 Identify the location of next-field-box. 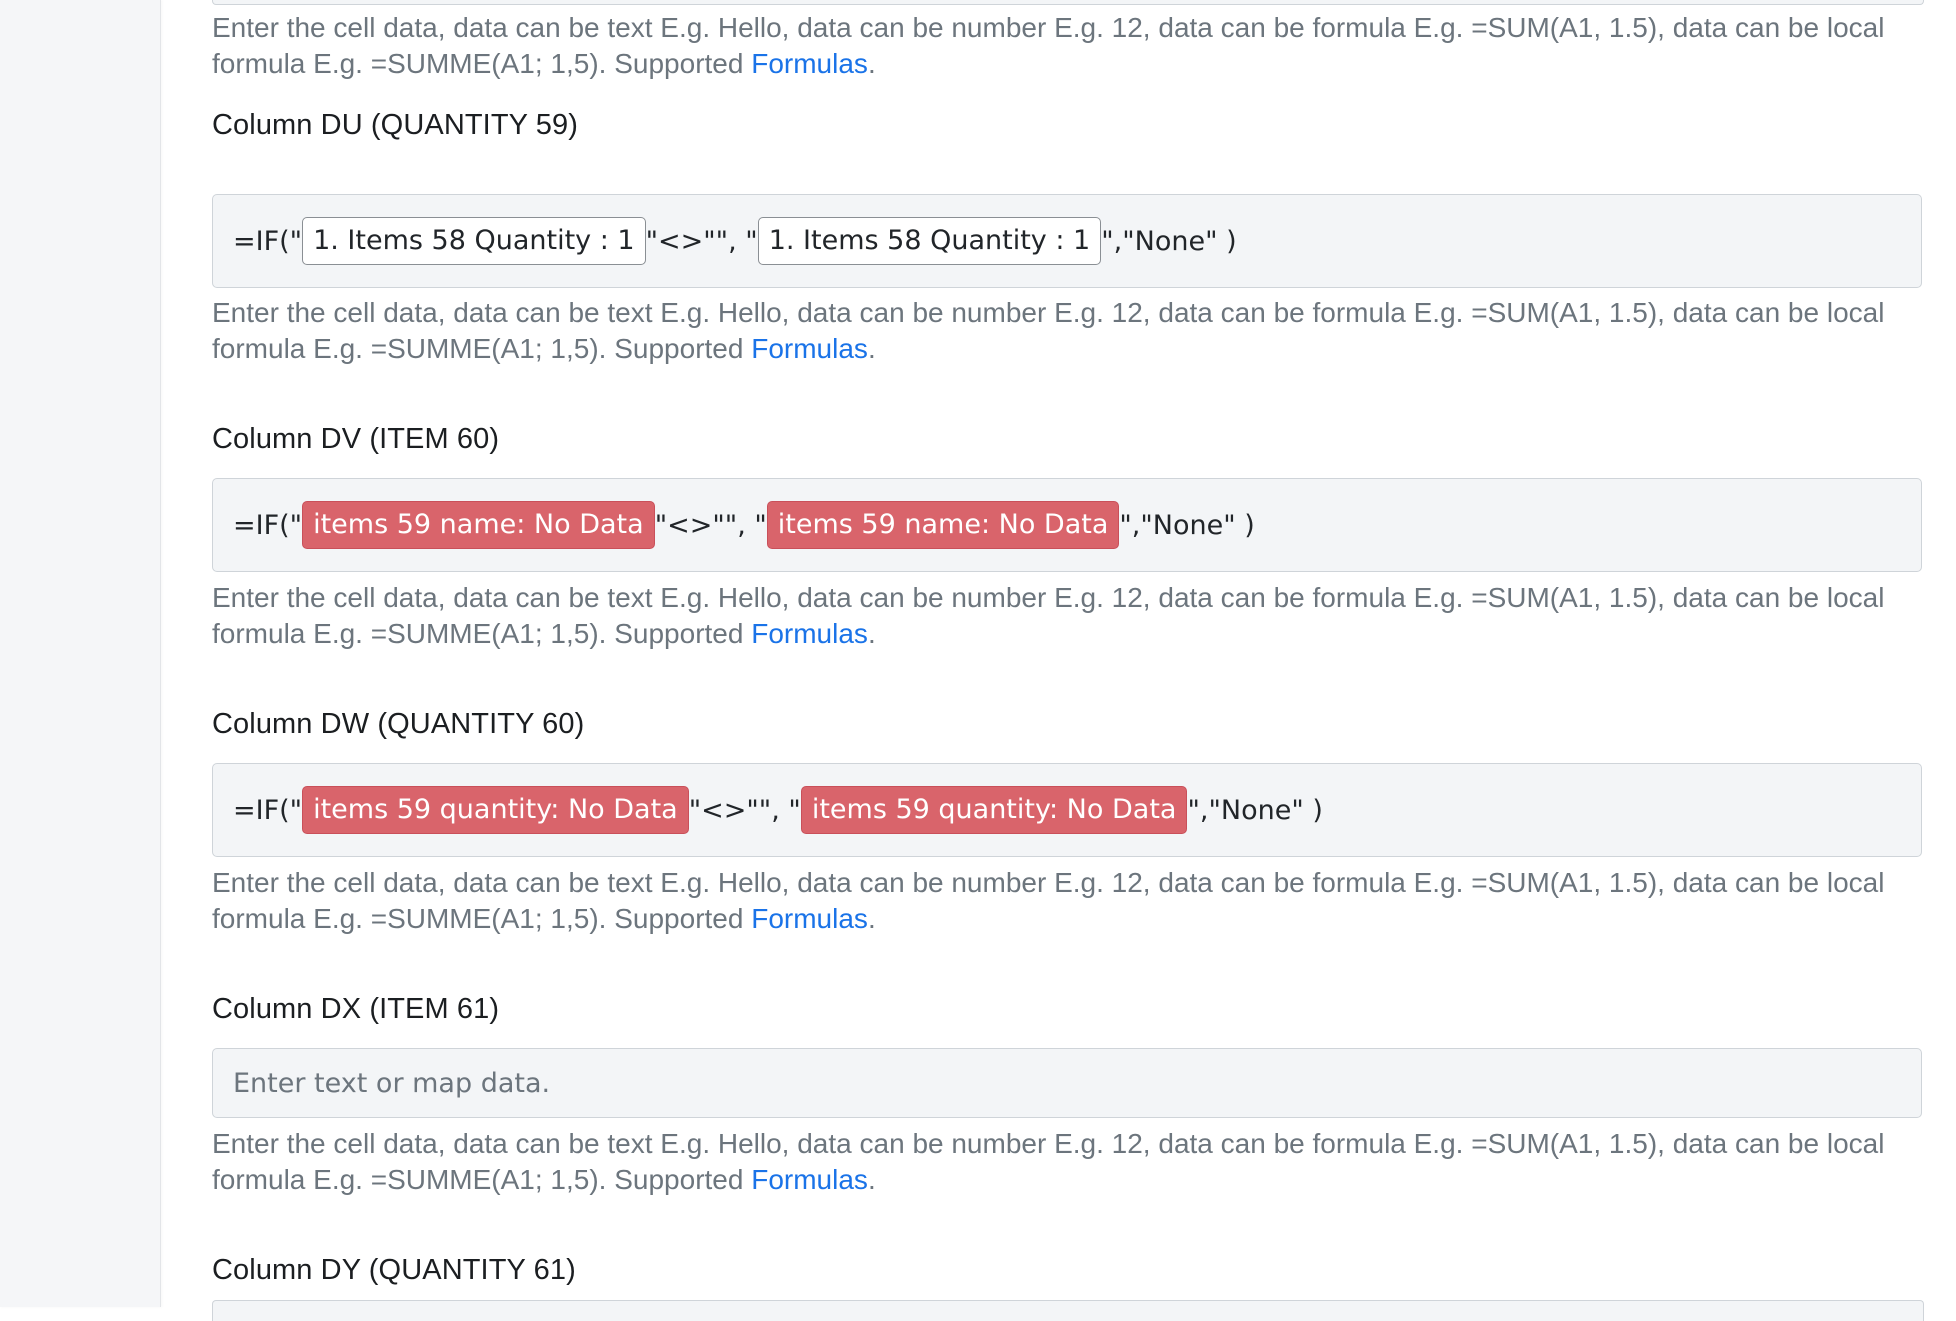
(1068, 1310).